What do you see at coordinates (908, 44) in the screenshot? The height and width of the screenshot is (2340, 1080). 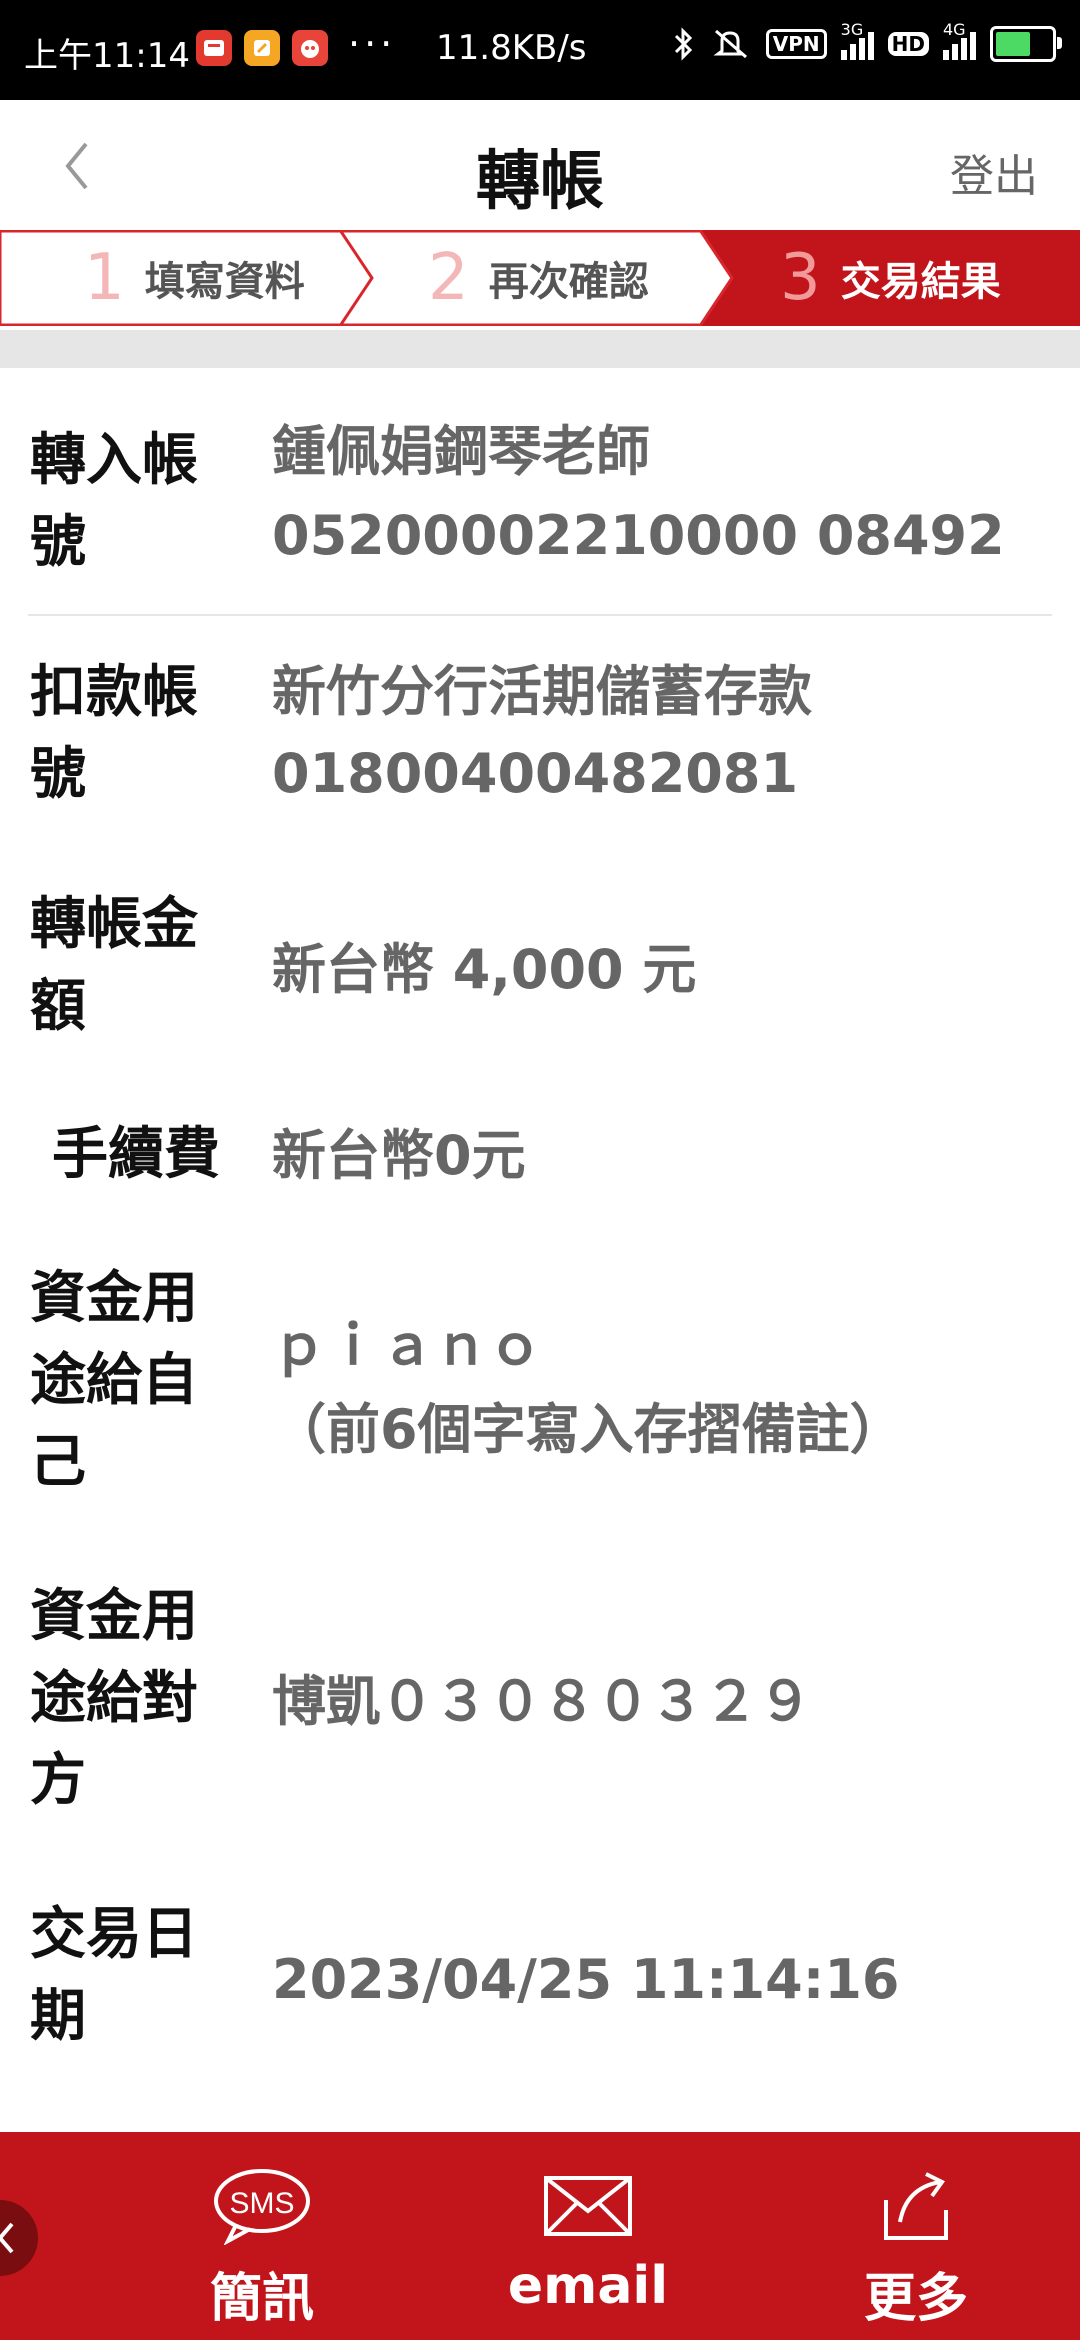 I see `hd-icon: HD` at bounding box center [908, 44].